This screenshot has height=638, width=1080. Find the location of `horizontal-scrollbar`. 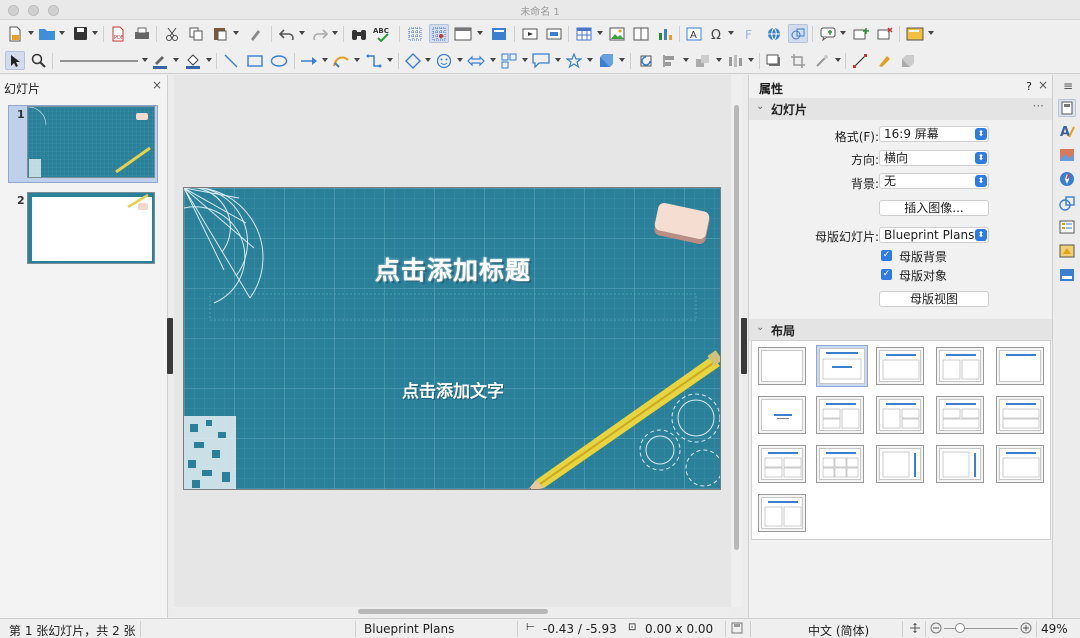

horizontal-scrollbar is located at coordinates (452, 612).